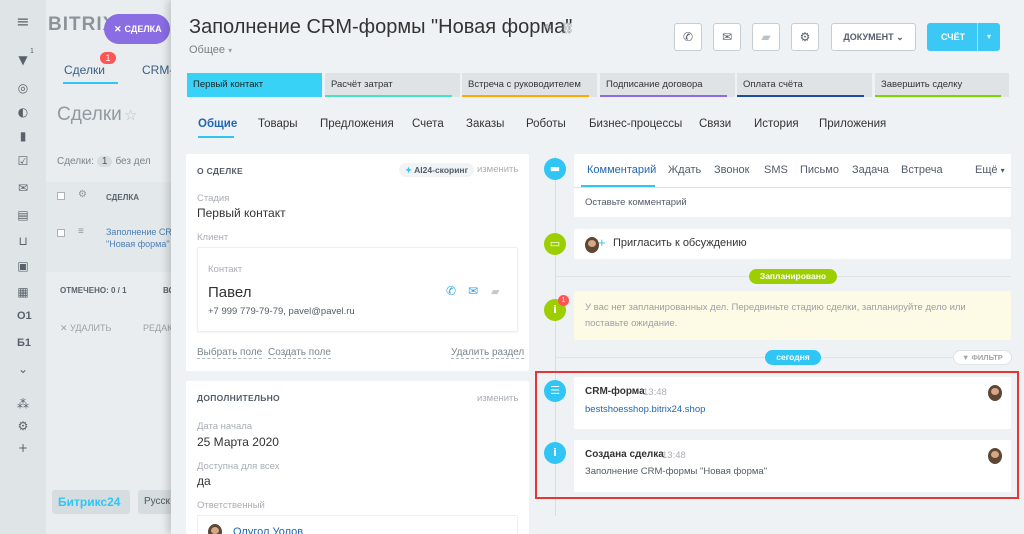  I want to click on tab-active-underline, so click(216, 137).